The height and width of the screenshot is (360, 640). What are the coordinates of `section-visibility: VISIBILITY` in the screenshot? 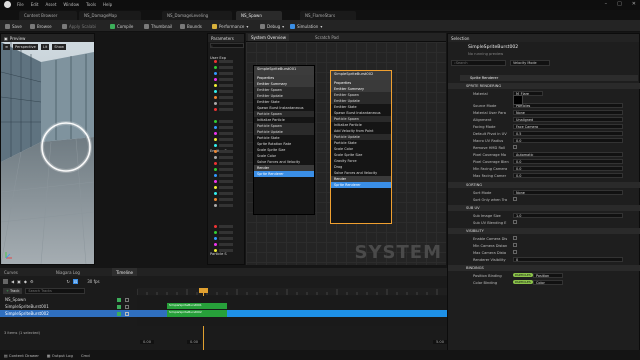 It's located at (544, 231).